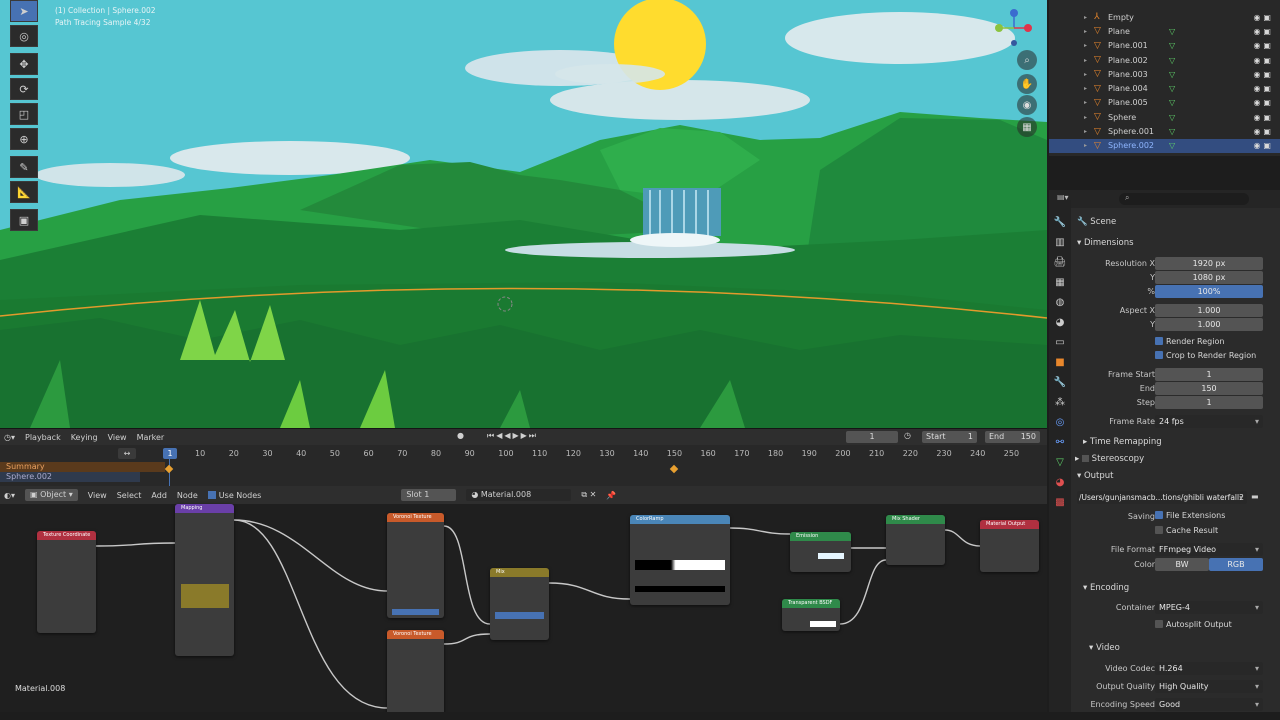 The height and width of the screenshot is (720, 1280). What do you see at coordinates (1164, 117) in the screenshot?
I see `outliner-item: ▸ ▽ Sphere ▽ ◉▣` at bounding box center [1164, 117].